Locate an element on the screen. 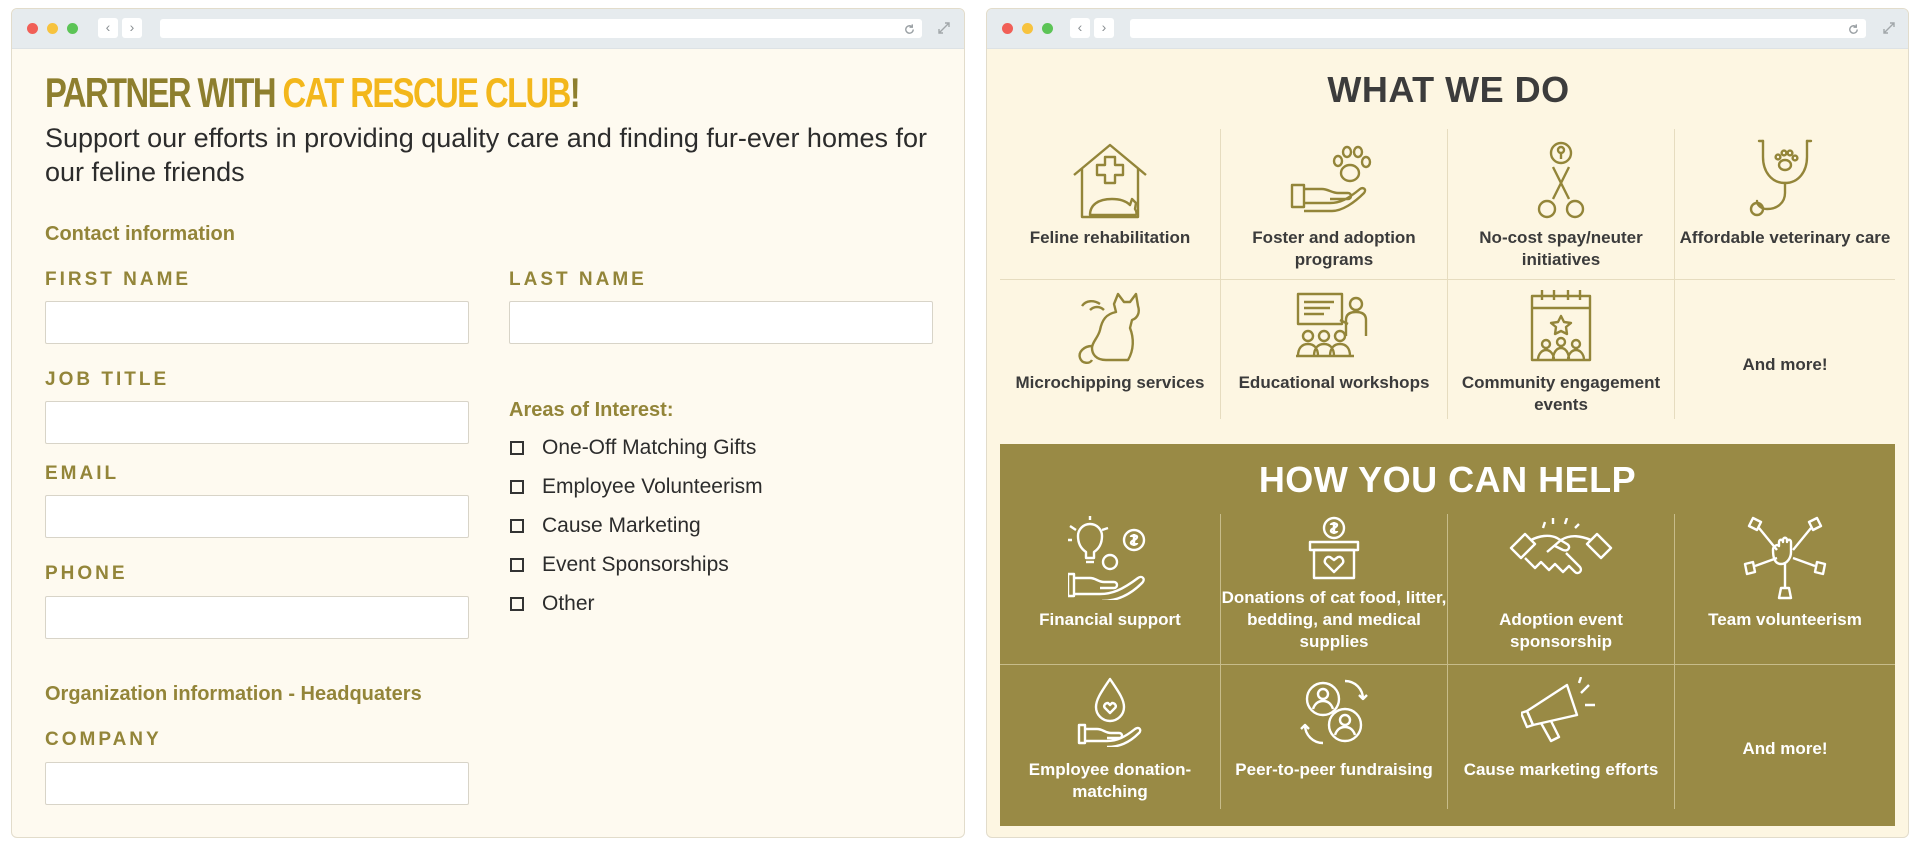 Image resolution: width=1920 pixels, height=849 pixels. help-cause-marketing: Cause marketing efforts is located at coordinates (1561, 740).